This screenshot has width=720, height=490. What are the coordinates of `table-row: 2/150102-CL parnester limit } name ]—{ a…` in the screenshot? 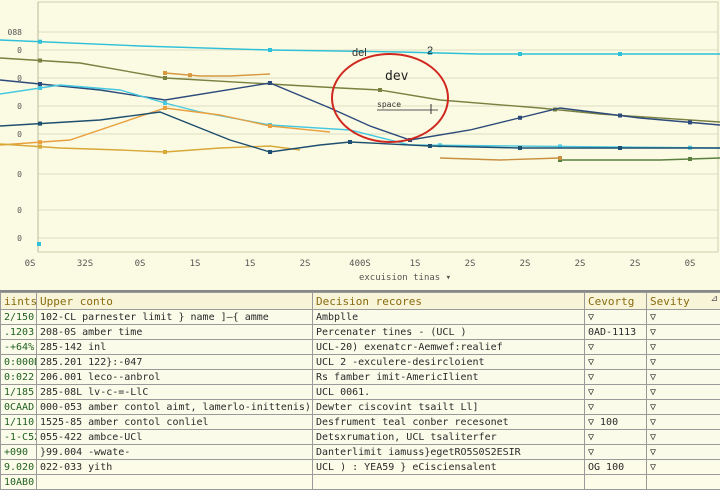 It's located at (360, 317).